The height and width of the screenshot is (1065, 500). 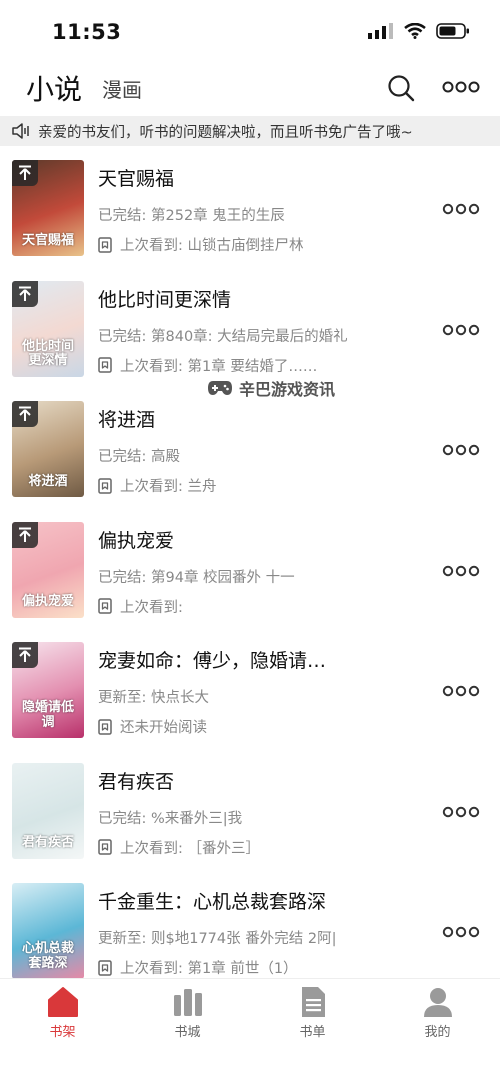 I want to click on more-icon, so click(x=461, y=87).